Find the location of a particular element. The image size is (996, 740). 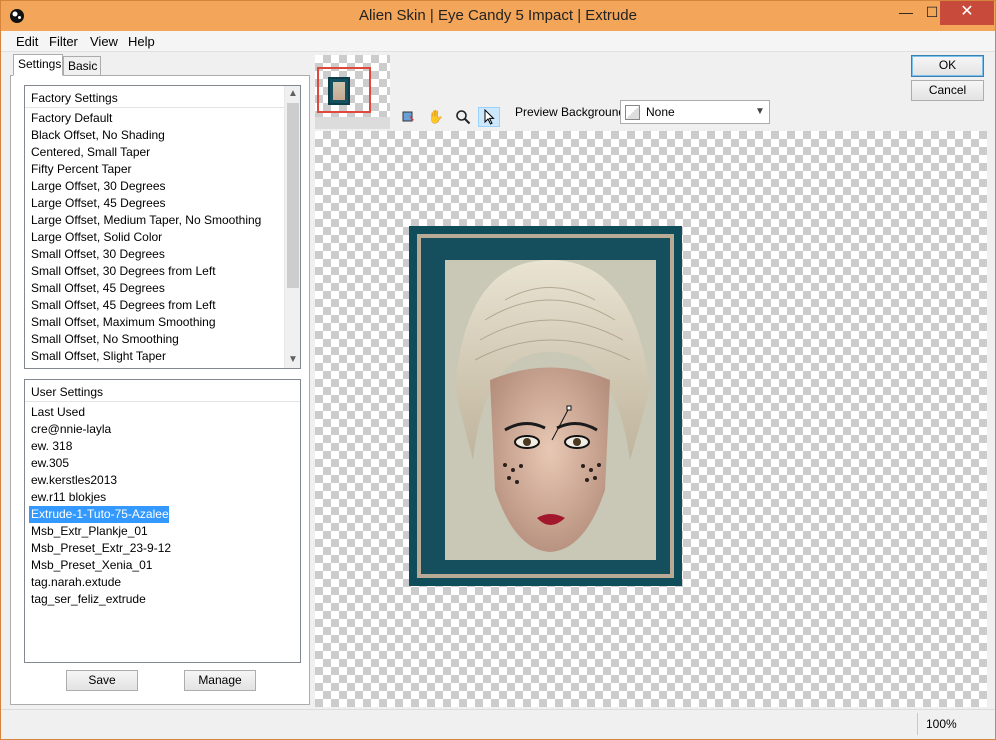

user-setting-item: ew. 318 is located at coordinates (50, 446).